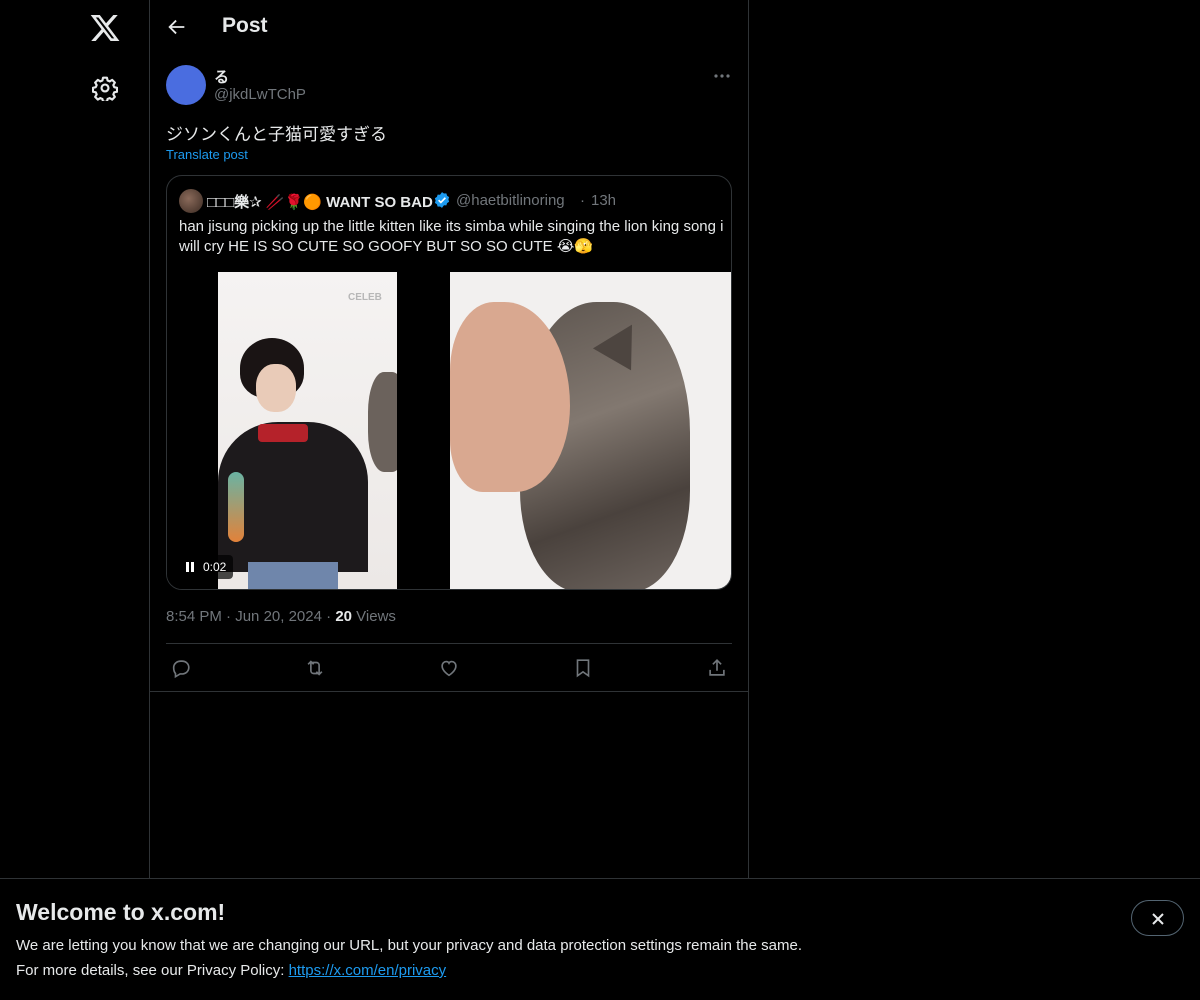  I want to click on verified-badge-icon, so click(442, 200).